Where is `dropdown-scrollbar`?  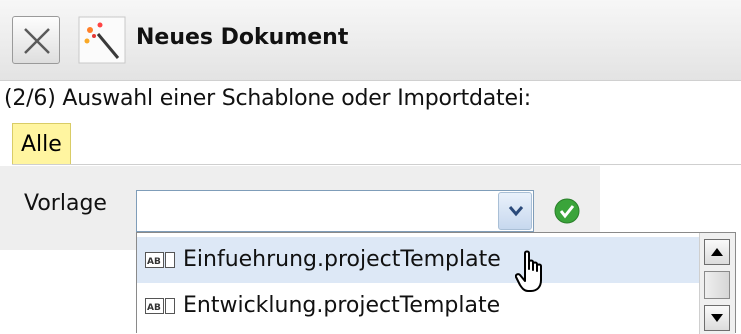
dropdown-scrollbar is located at coordinates (717, 283).